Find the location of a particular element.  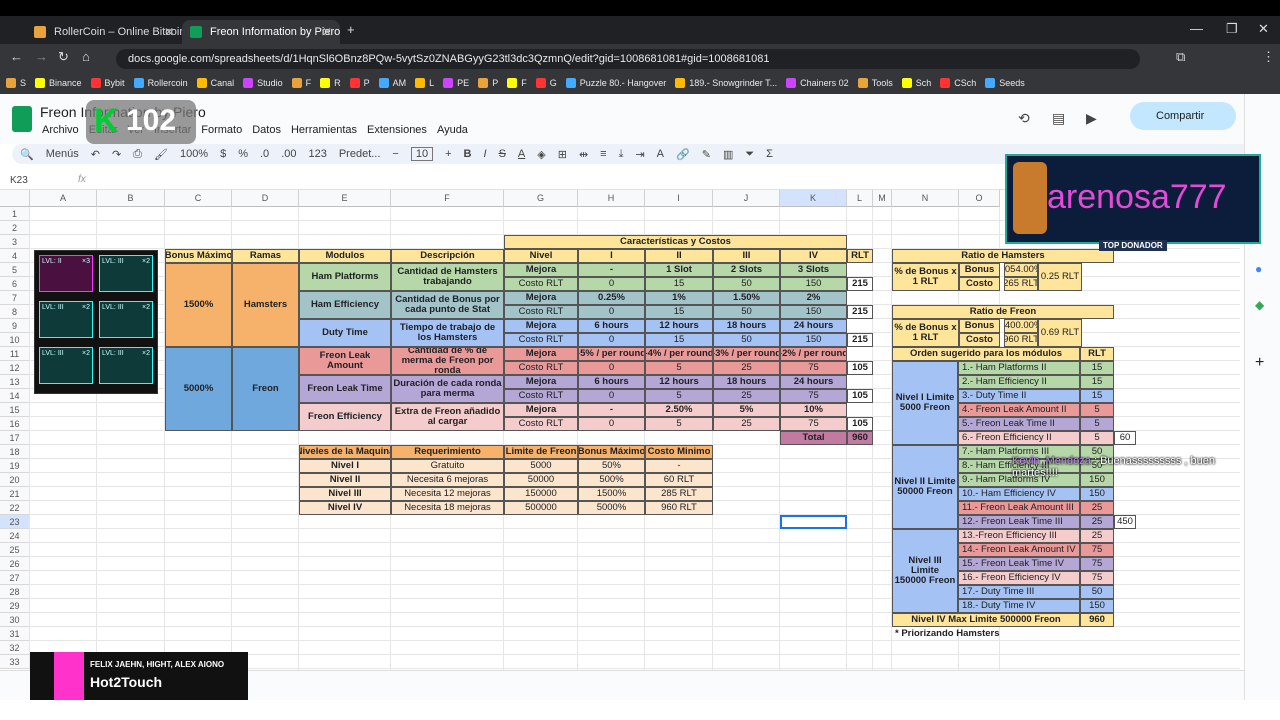

chart-icon: ▥ is located at coordinates (728, 154).